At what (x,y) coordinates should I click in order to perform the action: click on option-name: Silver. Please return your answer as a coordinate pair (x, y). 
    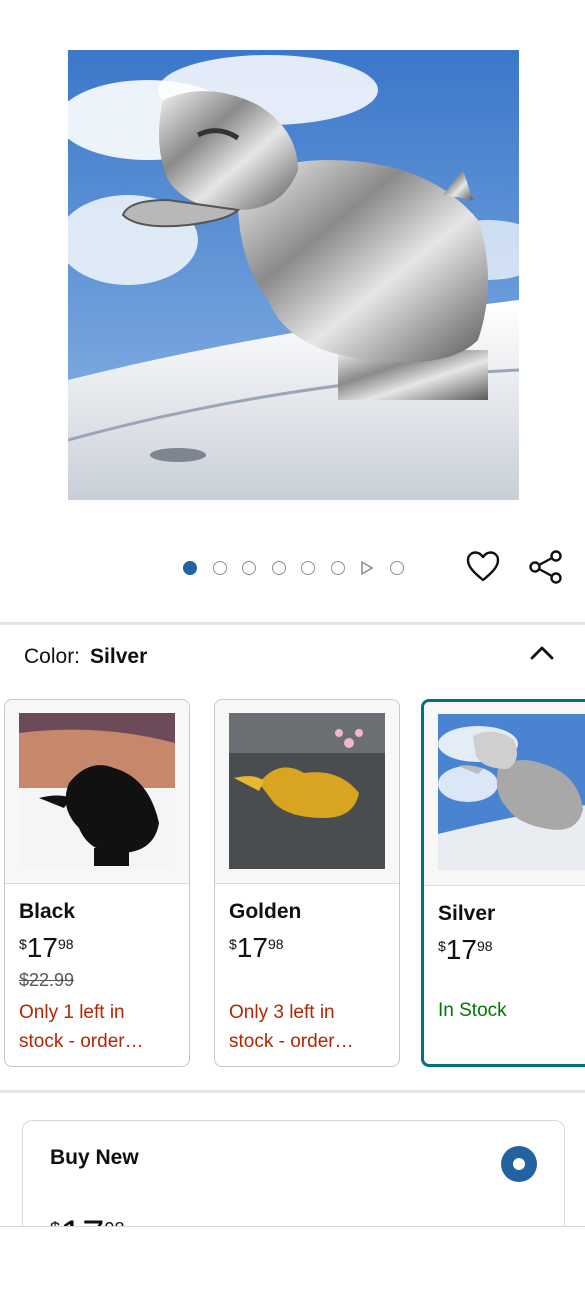
    Looking at the image, I should click on (467, 913).